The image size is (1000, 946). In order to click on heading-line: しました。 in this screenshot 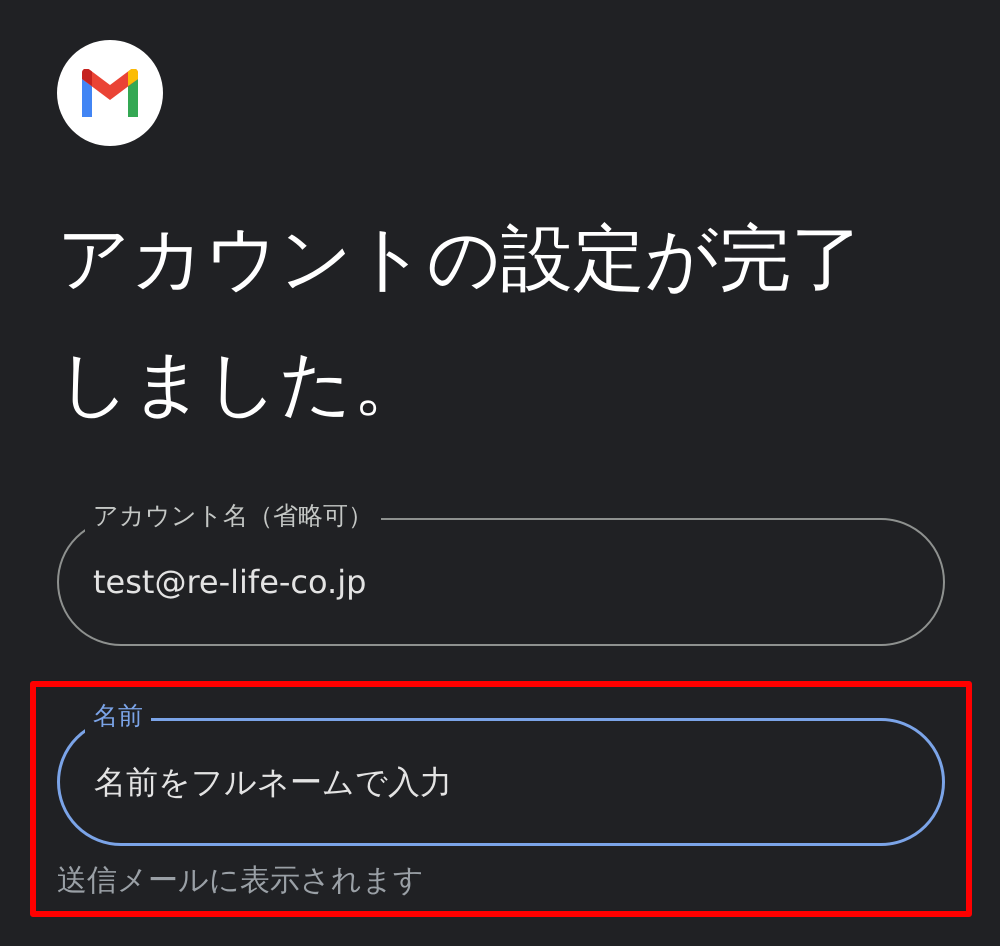, I will do `click(241, 383)`.